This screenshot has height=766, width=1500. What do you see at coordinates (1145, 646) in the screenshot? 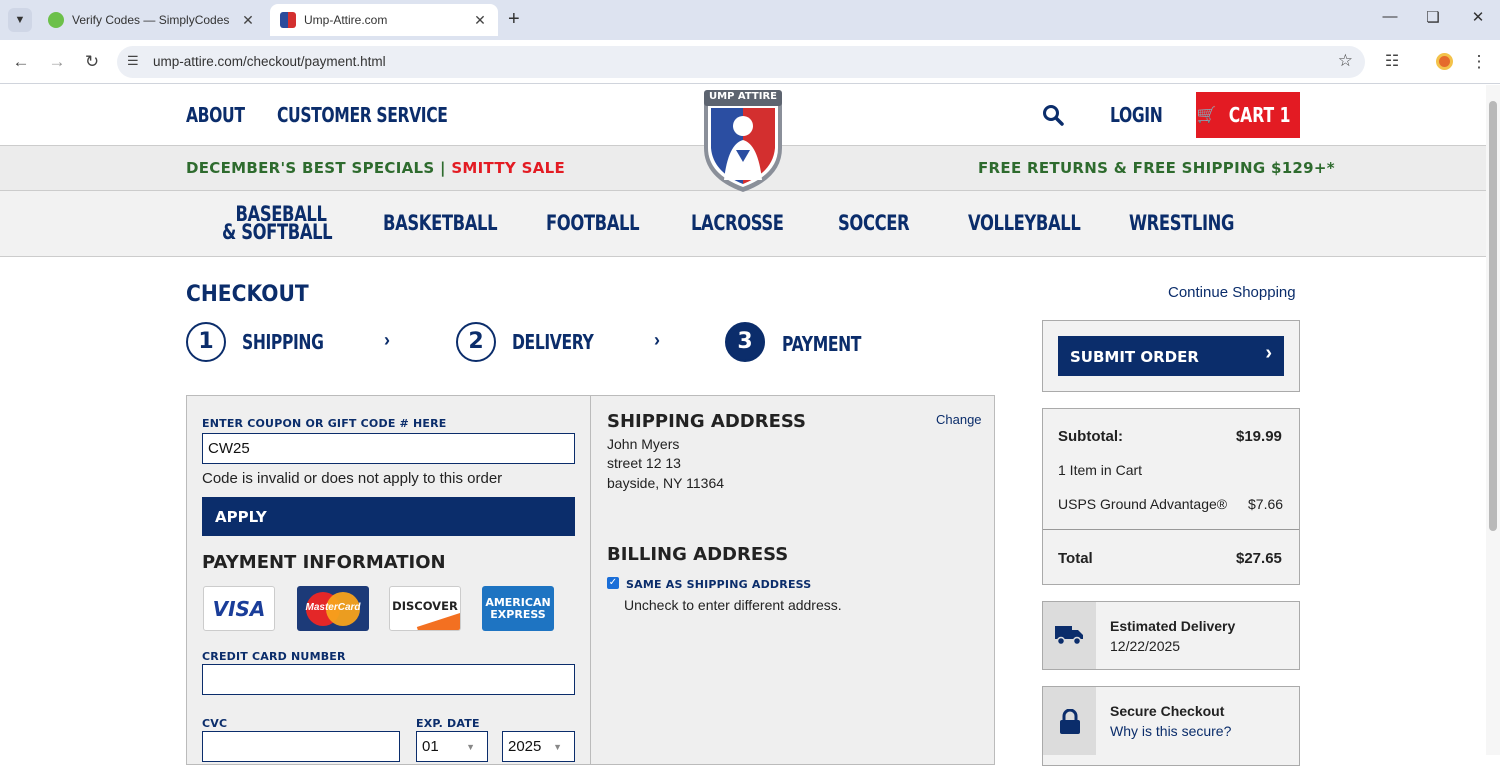
I see `estimated-delivery-date: 12/22/2025` at bounding box center [1145, 646].